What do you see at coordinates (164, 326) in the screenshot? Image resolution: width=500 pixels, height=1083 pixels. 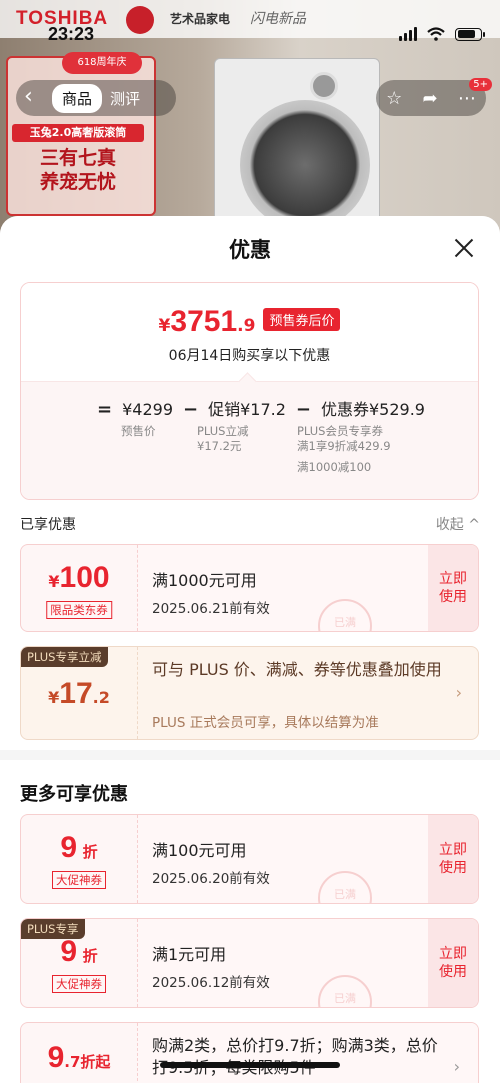 I see `price-currency: ¥` at bounding box center [164, 326].